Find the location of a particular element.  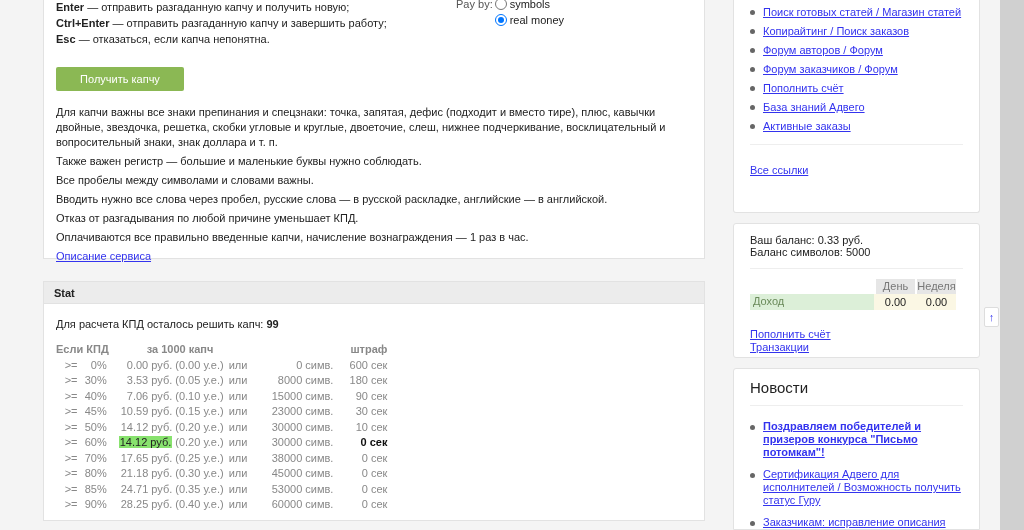

table-cell-text: 60000 симв. is located at coordinates (302, 504).